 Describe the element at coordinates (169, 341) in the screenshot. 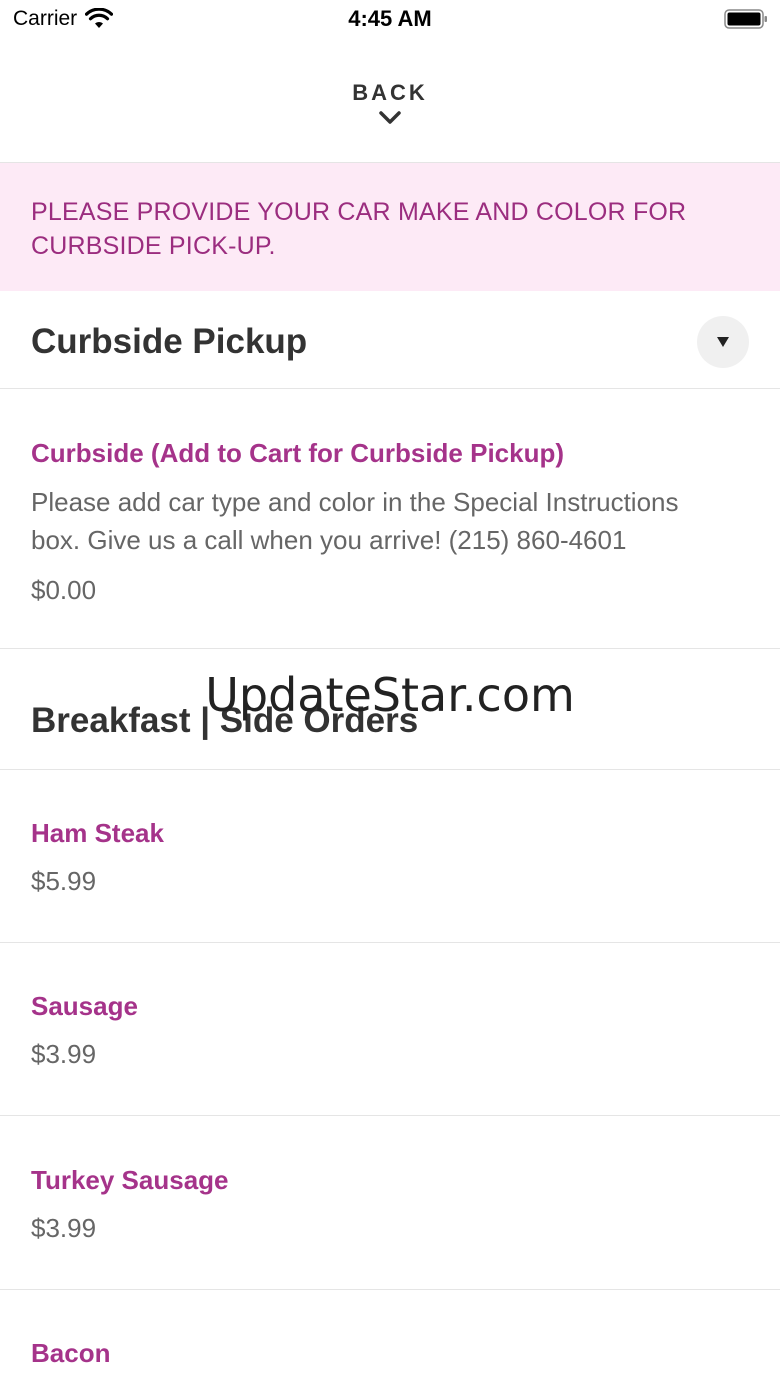

I see `section-title: Curbside Pickup` at that location.